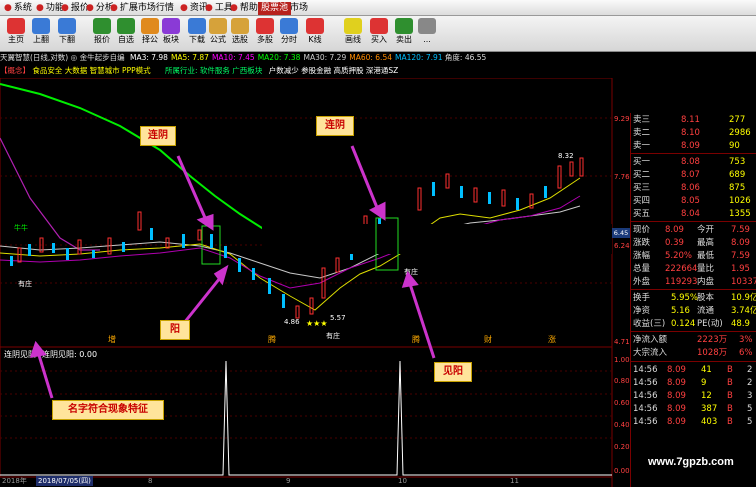  Describe the element at coordinates (740, 269) in the screenshot. I see `stat-value: 1.95` at that location.